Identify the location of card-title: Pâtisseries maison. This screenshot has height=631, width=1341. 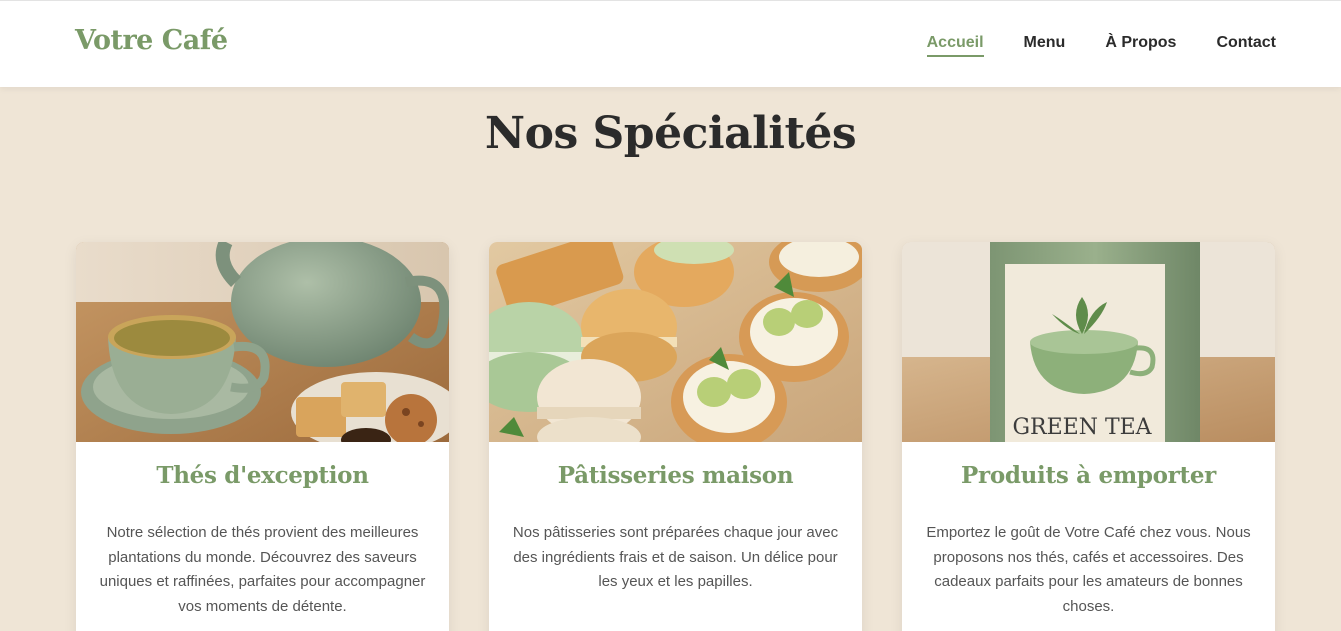
(675, 475).